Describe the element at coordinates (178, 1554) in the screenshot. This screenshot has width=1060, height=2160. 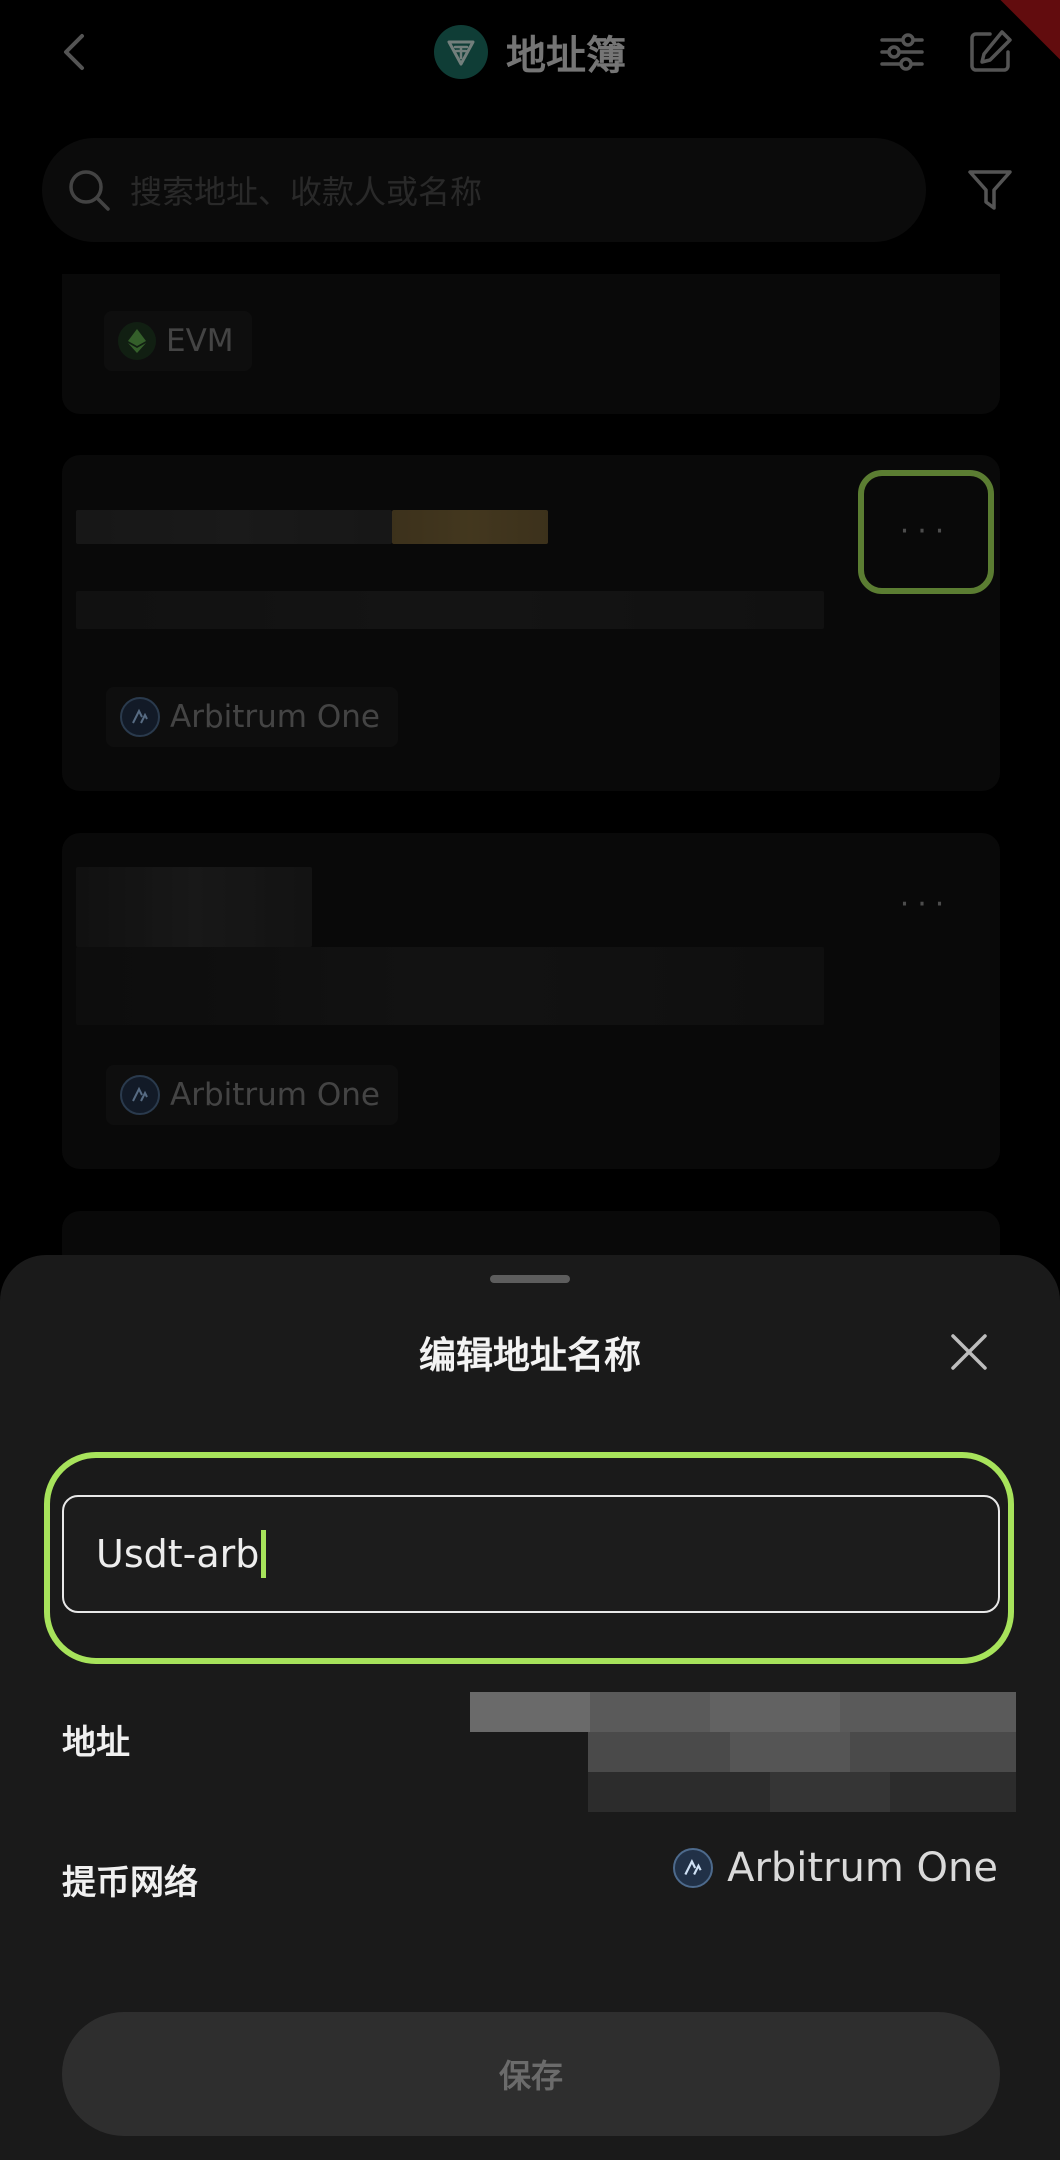
I see `address-name-value: Usdt-arb` at that location.